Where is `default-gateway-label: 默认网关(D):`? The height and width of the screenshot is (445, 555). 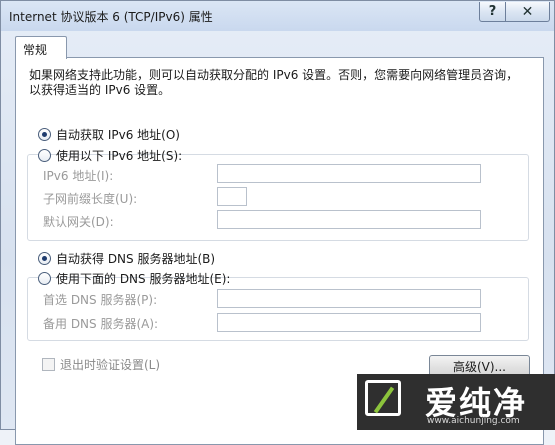 default-gateway-label: 默认网关(D): is located at coordinates (78, 222).